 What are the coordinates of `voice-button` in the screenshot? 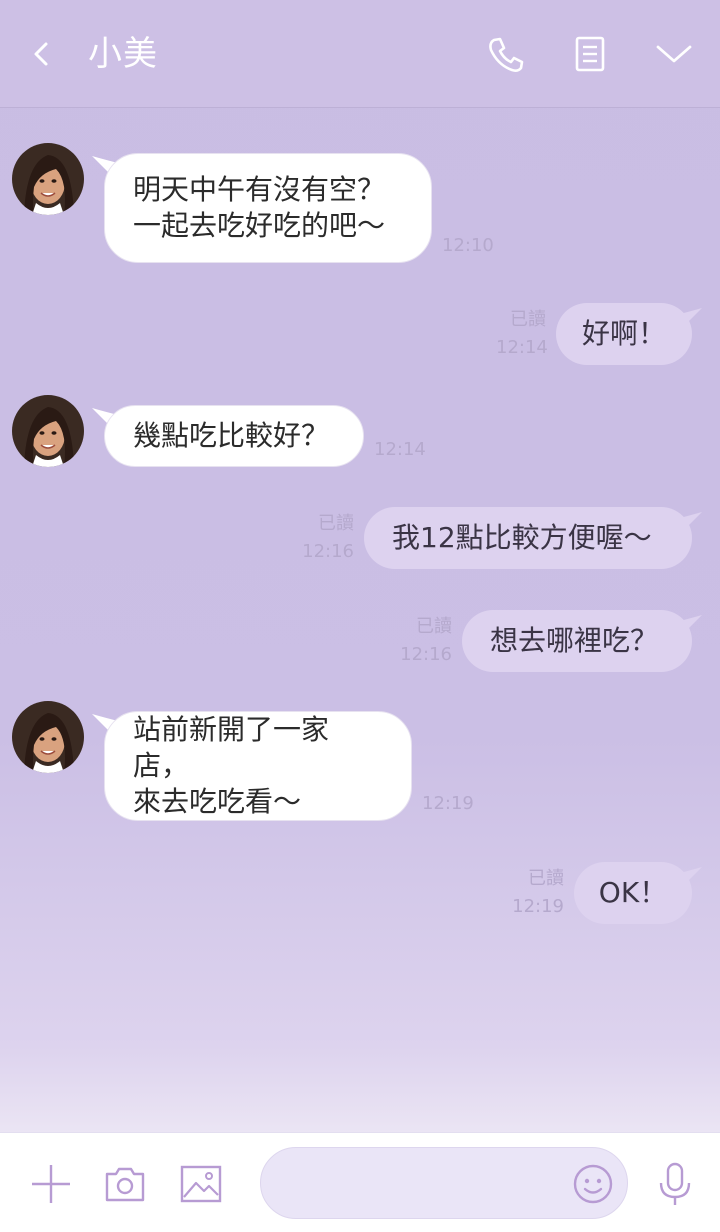 It's located at (675, 1184).